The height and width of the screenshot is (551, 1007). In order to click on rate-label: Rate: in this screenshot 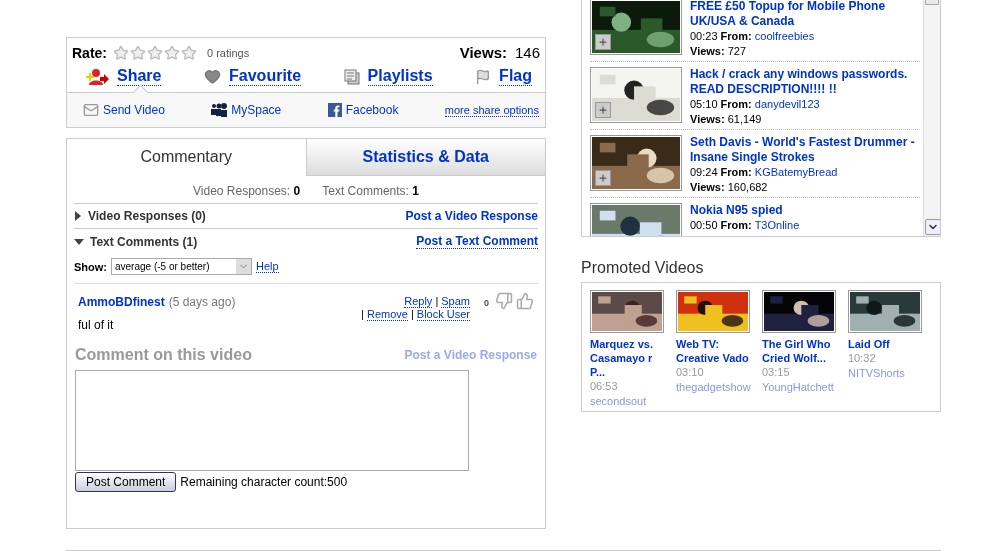, I will do `click(89, 52)`.